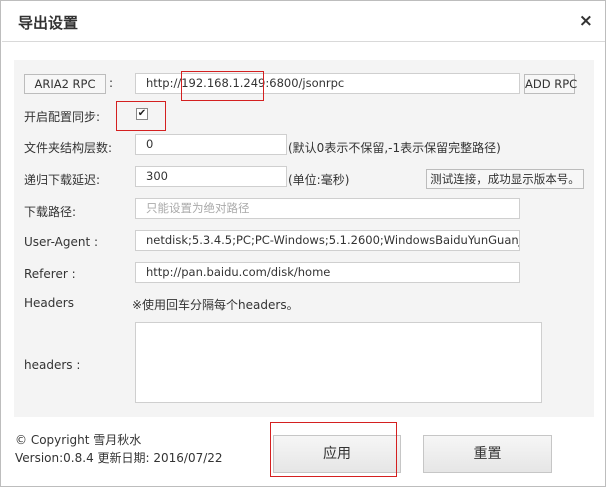 This screenshot has width=606, height=487. Describe the element at coordinates (338, 362) in the screenshot. I see `headers-textarea` at that location.